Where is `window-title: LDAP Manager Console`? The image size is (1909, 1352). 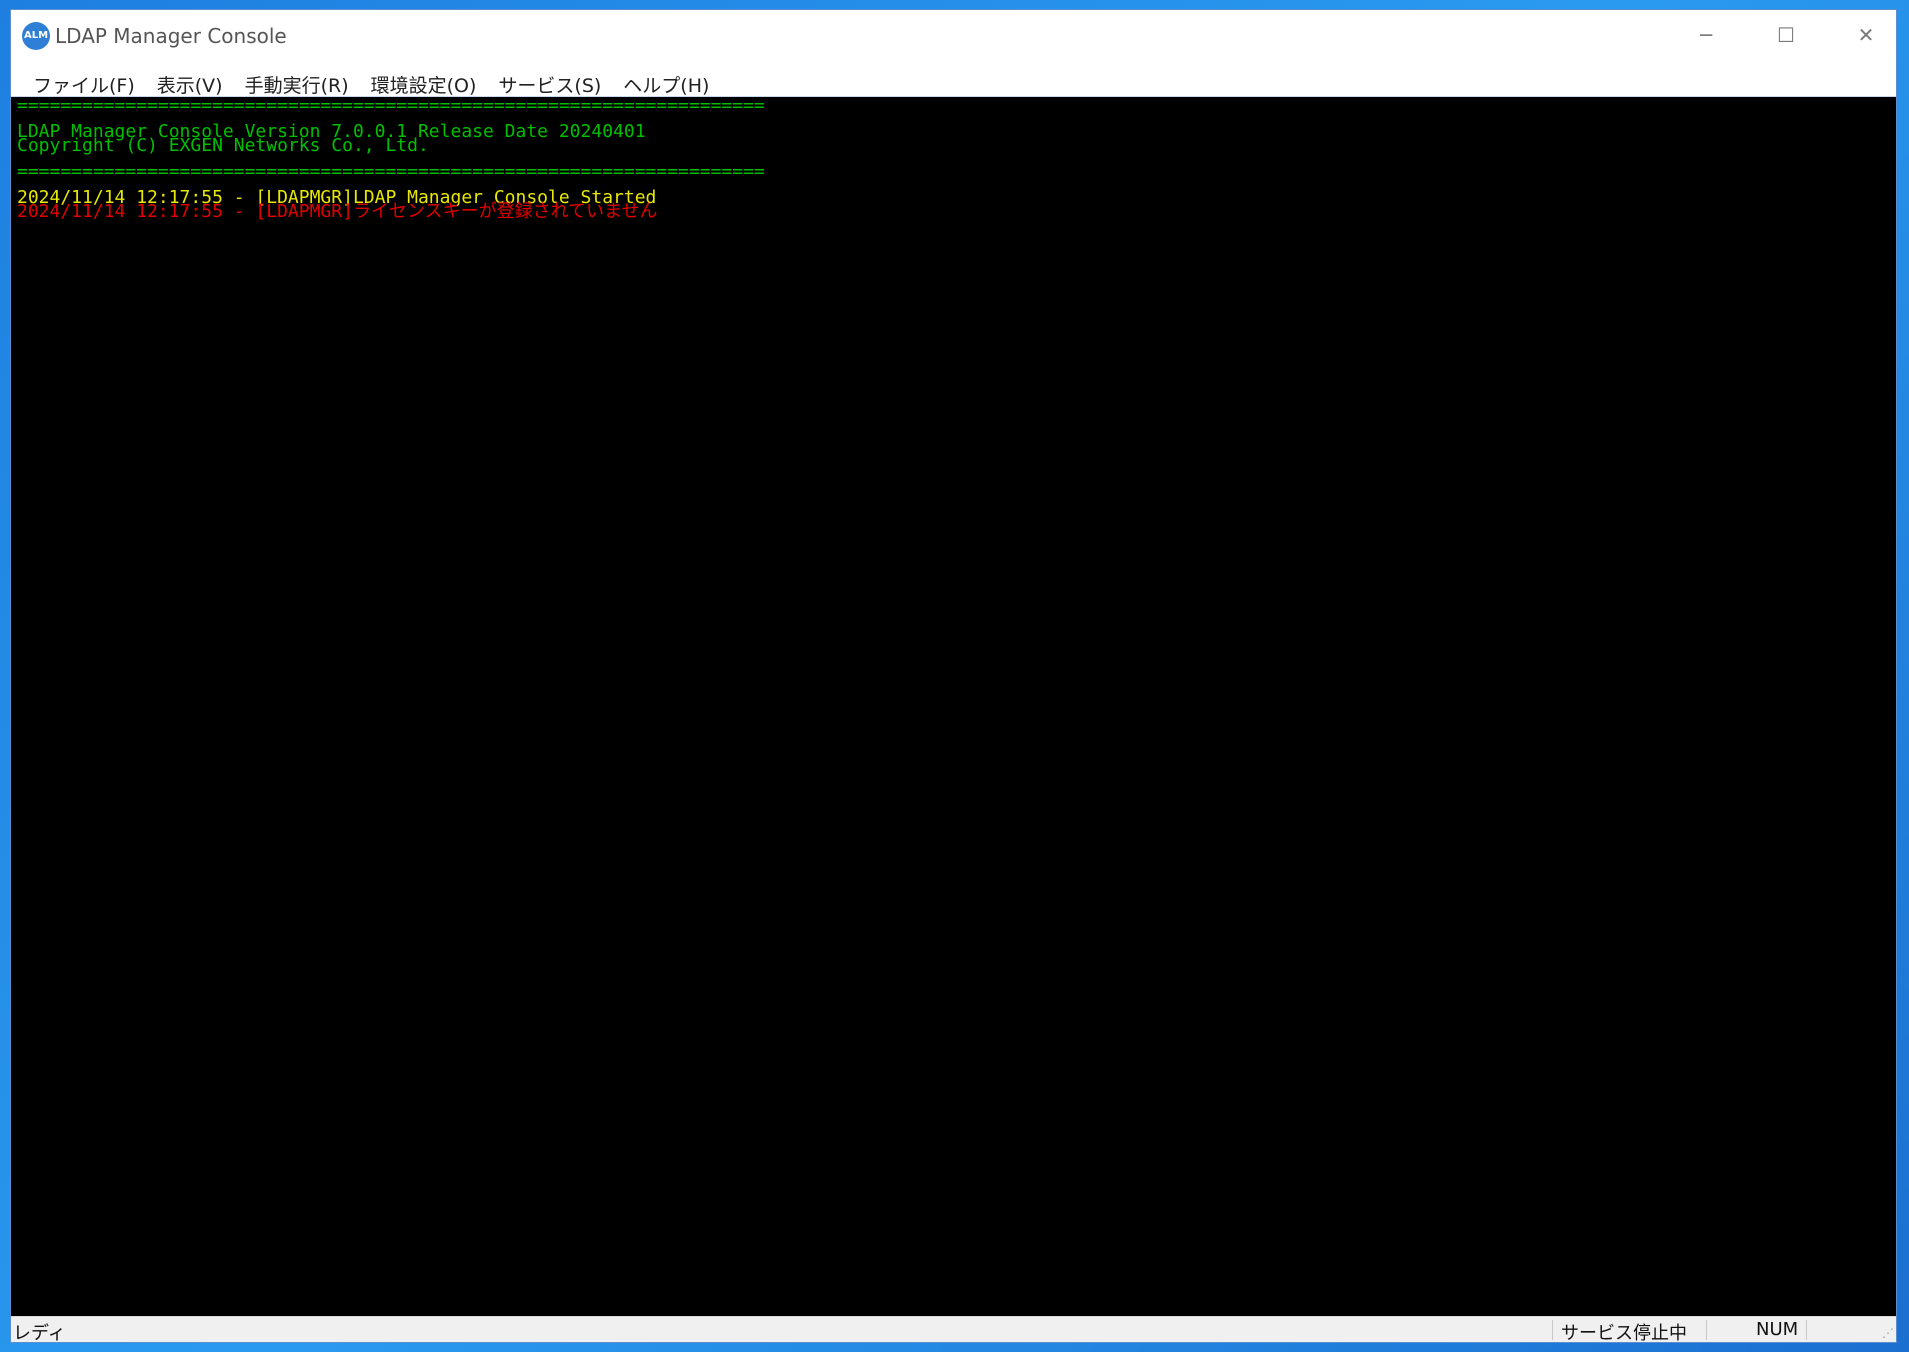 window-title: LDAP Manager Console is located at coordinates (171, 36).